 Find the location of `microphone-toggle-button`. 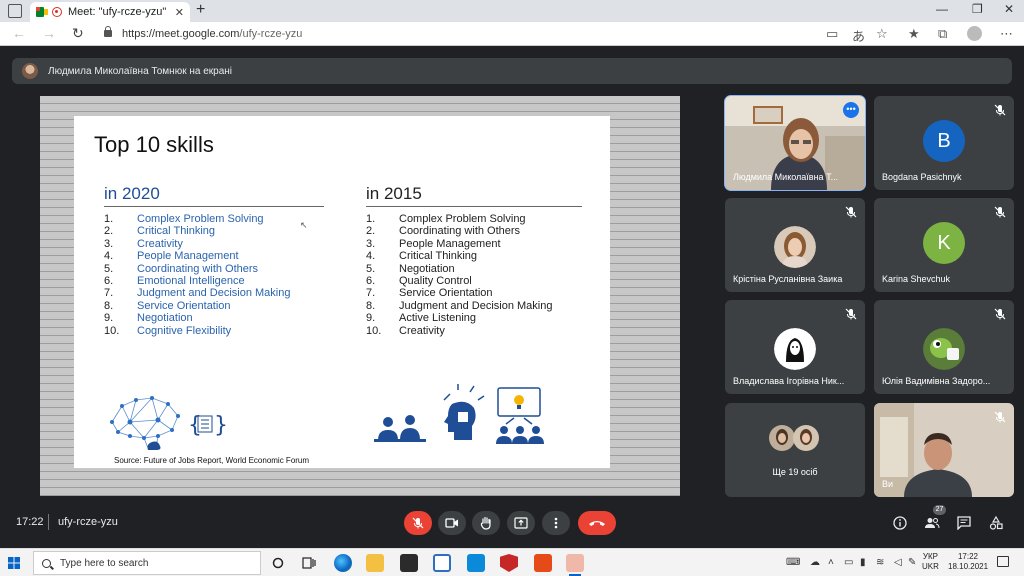

microphone-toggle-button is located at coordinates (418, 523).